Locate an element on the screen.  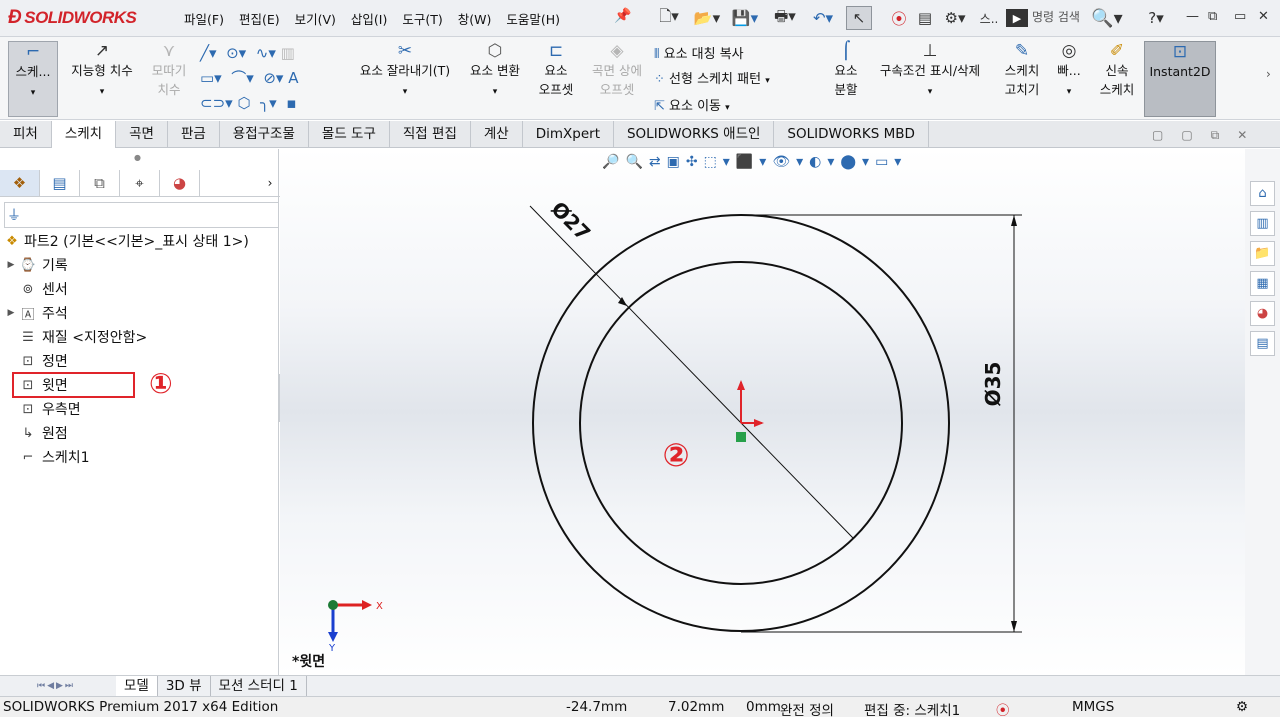
menu-help: 도움말(H) is located at coordinates (533, 18).